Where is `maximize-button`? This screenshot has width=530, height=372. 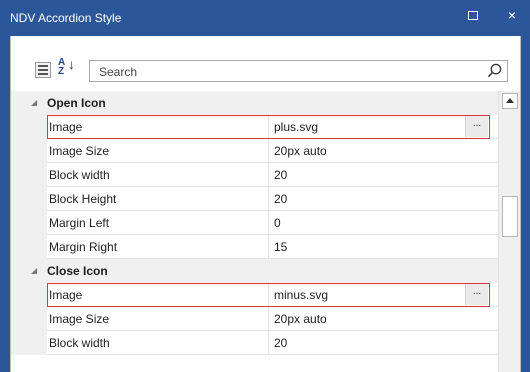 maximize-button is located at coordinates (473, 15).